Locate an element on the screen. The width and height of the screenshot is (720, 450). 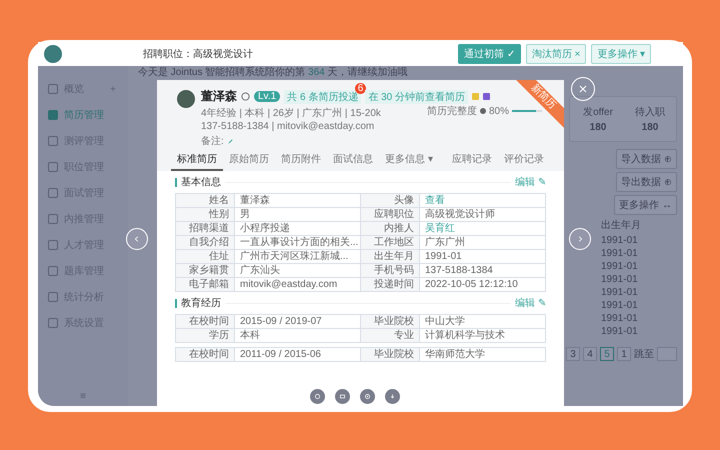
field-value: 高级视觉设计师 is located at coordinates (483, 215).